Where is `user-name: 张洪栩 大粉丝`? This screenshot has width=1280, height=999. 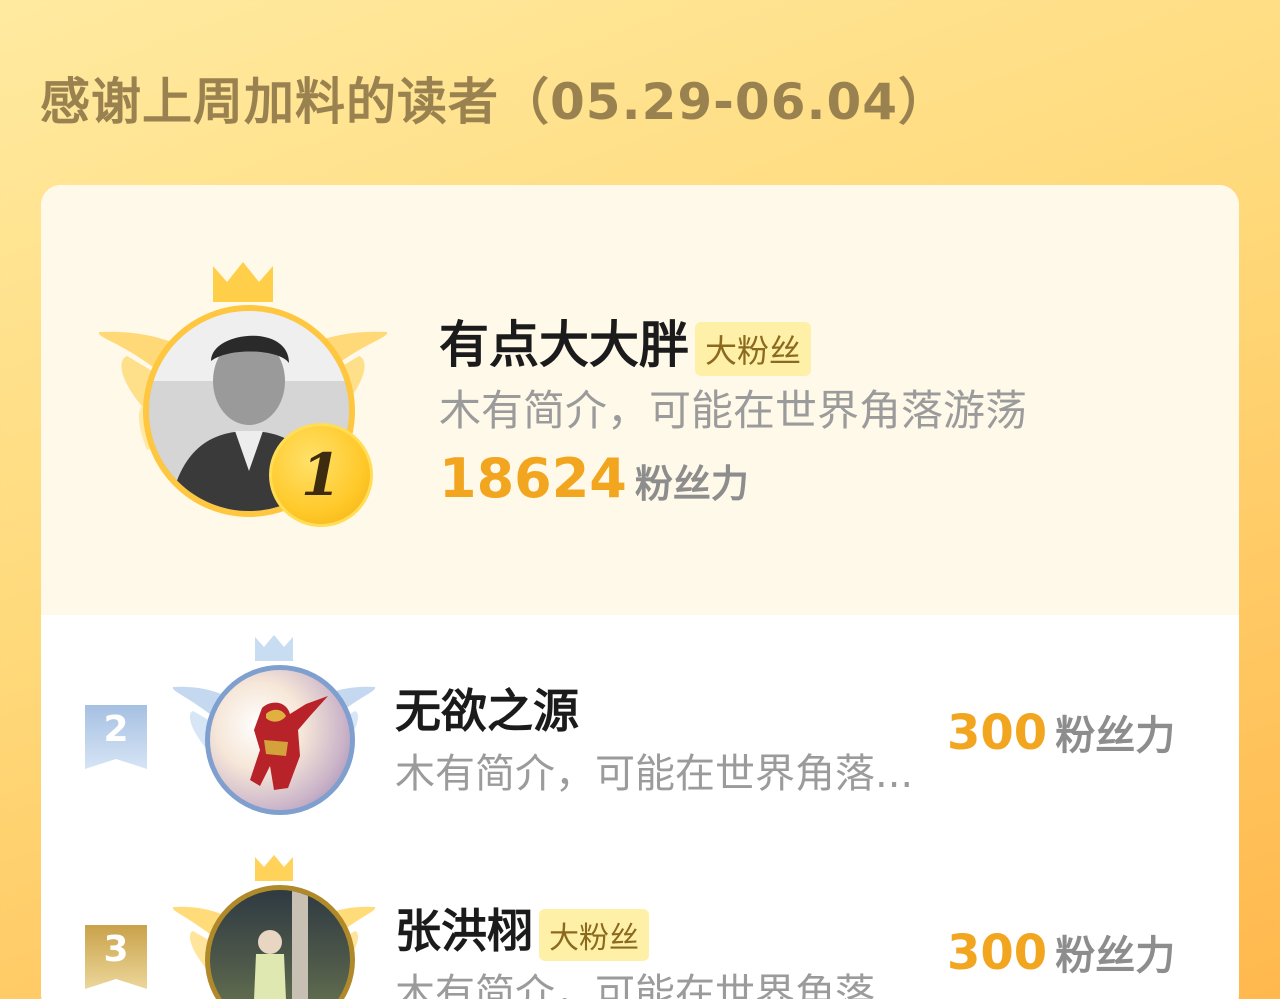 user-name: 张洪栩 大粉丝 is located at coordinates (522, 928).